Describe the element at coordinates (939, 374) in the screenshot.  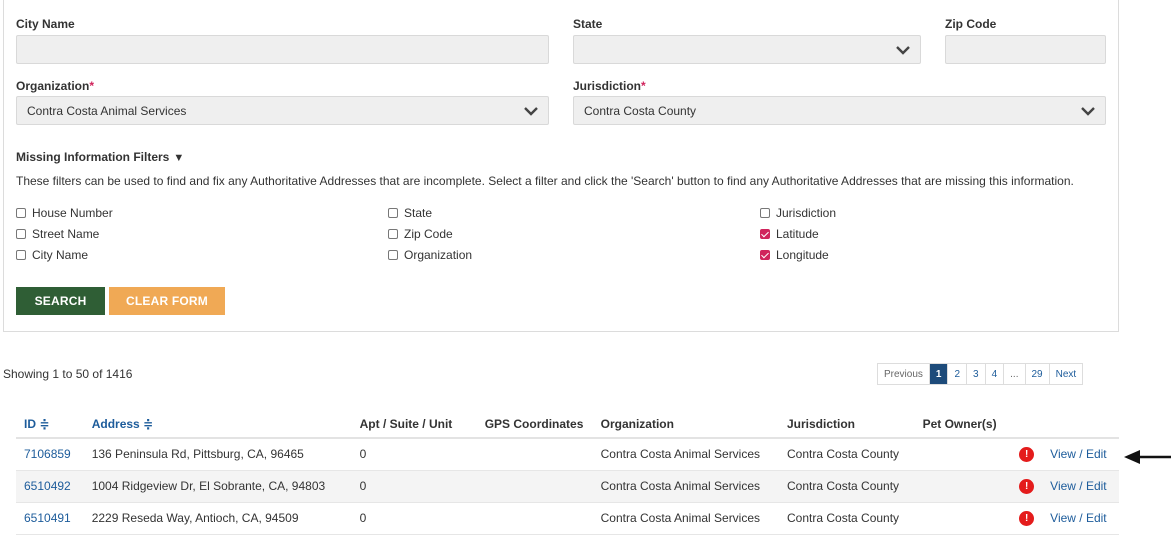
I see `pagination-page-1: 1` at that location.